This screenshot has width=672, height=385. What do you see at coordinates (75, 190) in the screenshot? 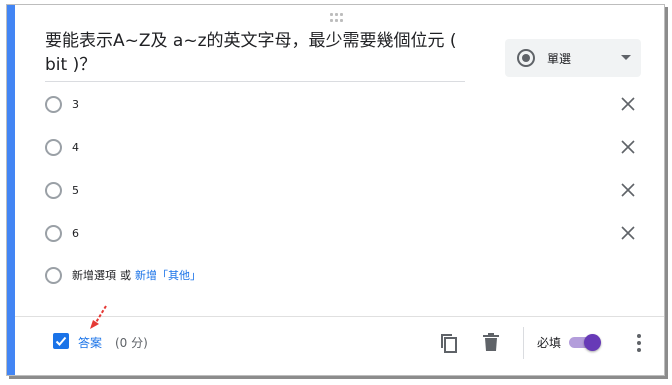
I see `option-label: 5` at bounding box center [75, 190].